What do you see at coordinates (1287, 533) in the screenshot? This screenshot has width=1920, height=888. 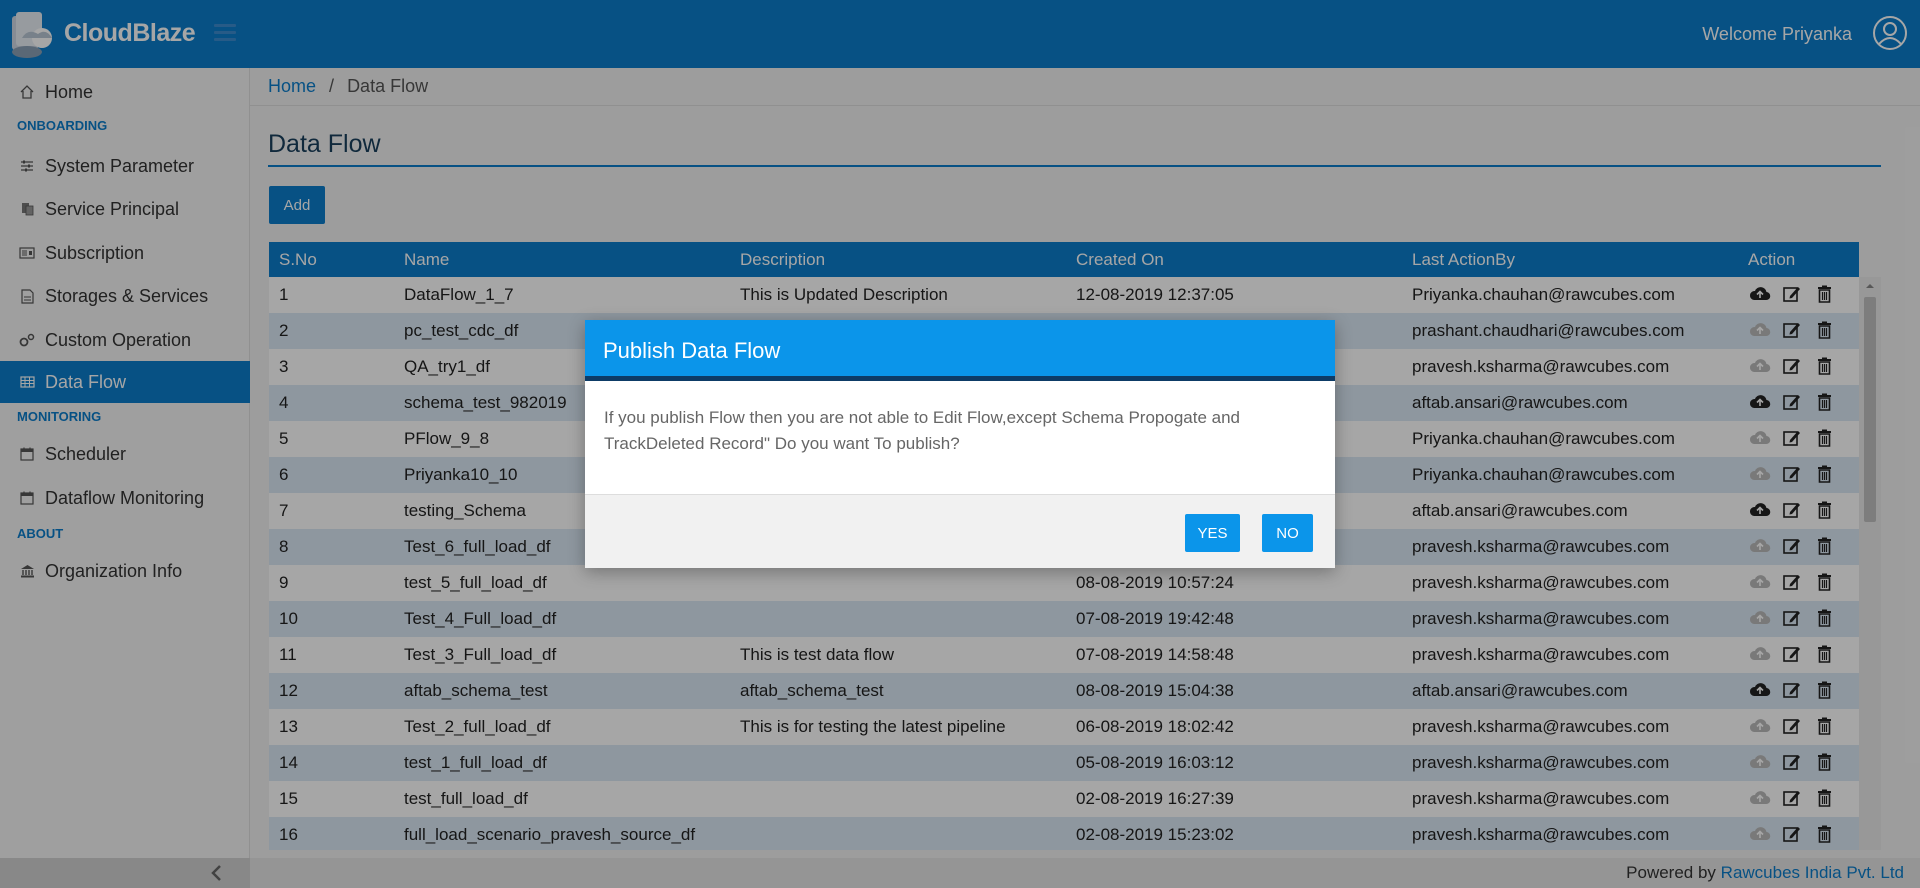 I see `no-button: NO` at bounding box center [1287, 533].